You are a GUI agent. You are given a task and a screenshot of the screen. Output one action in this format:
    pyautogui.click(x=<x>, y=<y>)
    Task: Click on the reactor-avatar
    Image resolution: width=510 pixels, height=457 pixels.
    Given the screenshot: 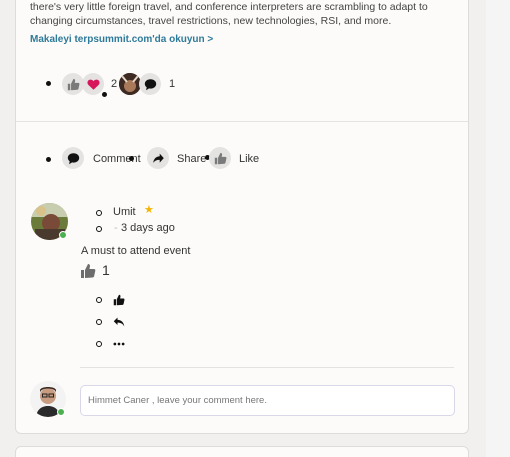 What is the action you would take?
    pyautogui.click(x=130, y=84)
    